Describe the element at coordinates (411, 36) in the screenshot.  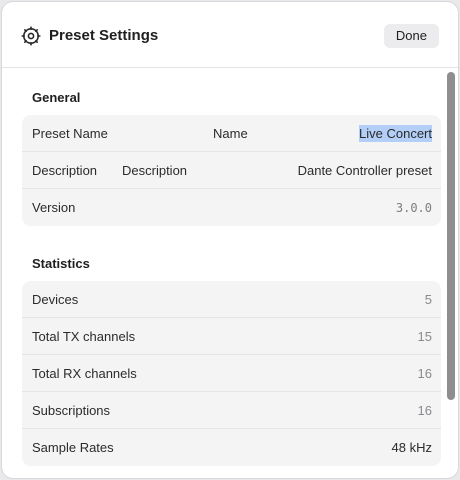
I see `done-button: Done` at that location.